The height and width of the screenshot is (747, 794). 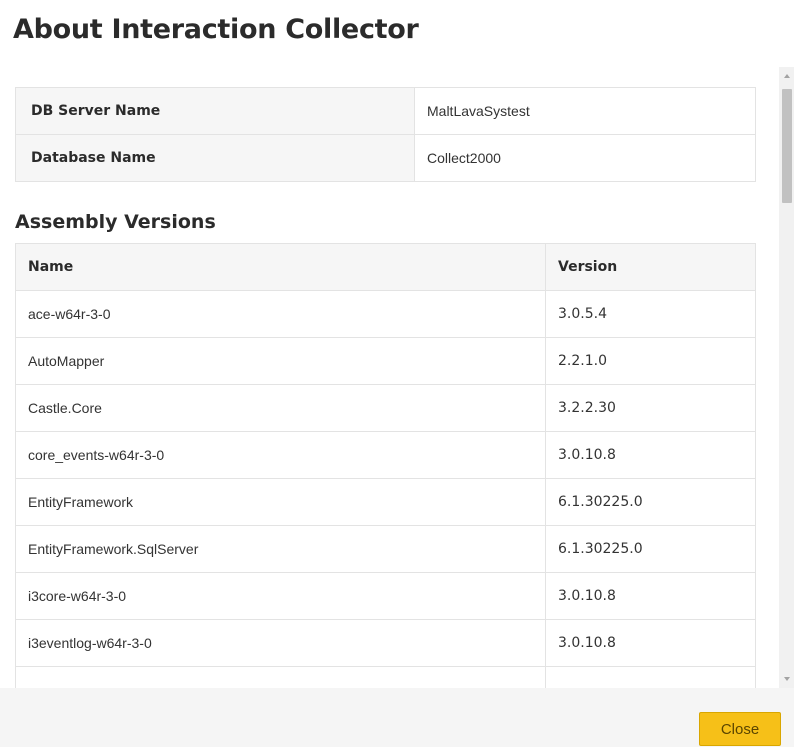 I want to click on table-row: EntityFramework 6.1.30225.0, so click(x=385, y=502).